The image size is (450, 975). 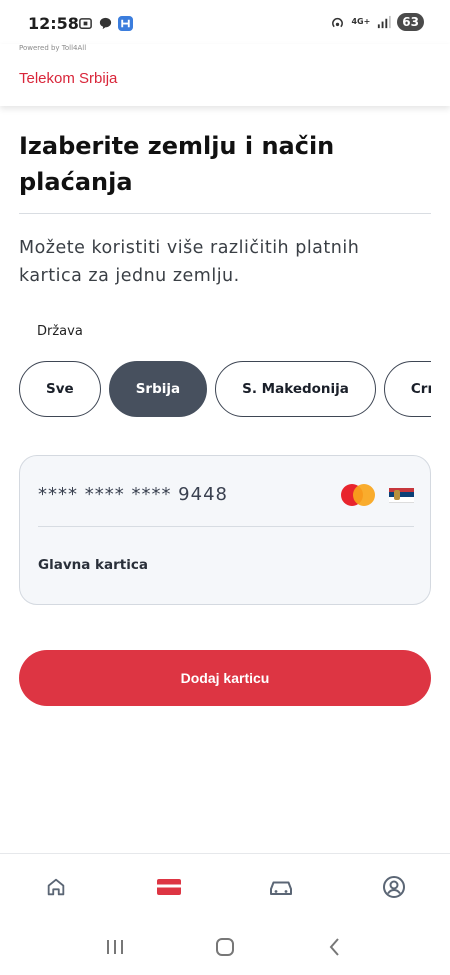 I want to click on home-icon, so click(x=56, y=886).